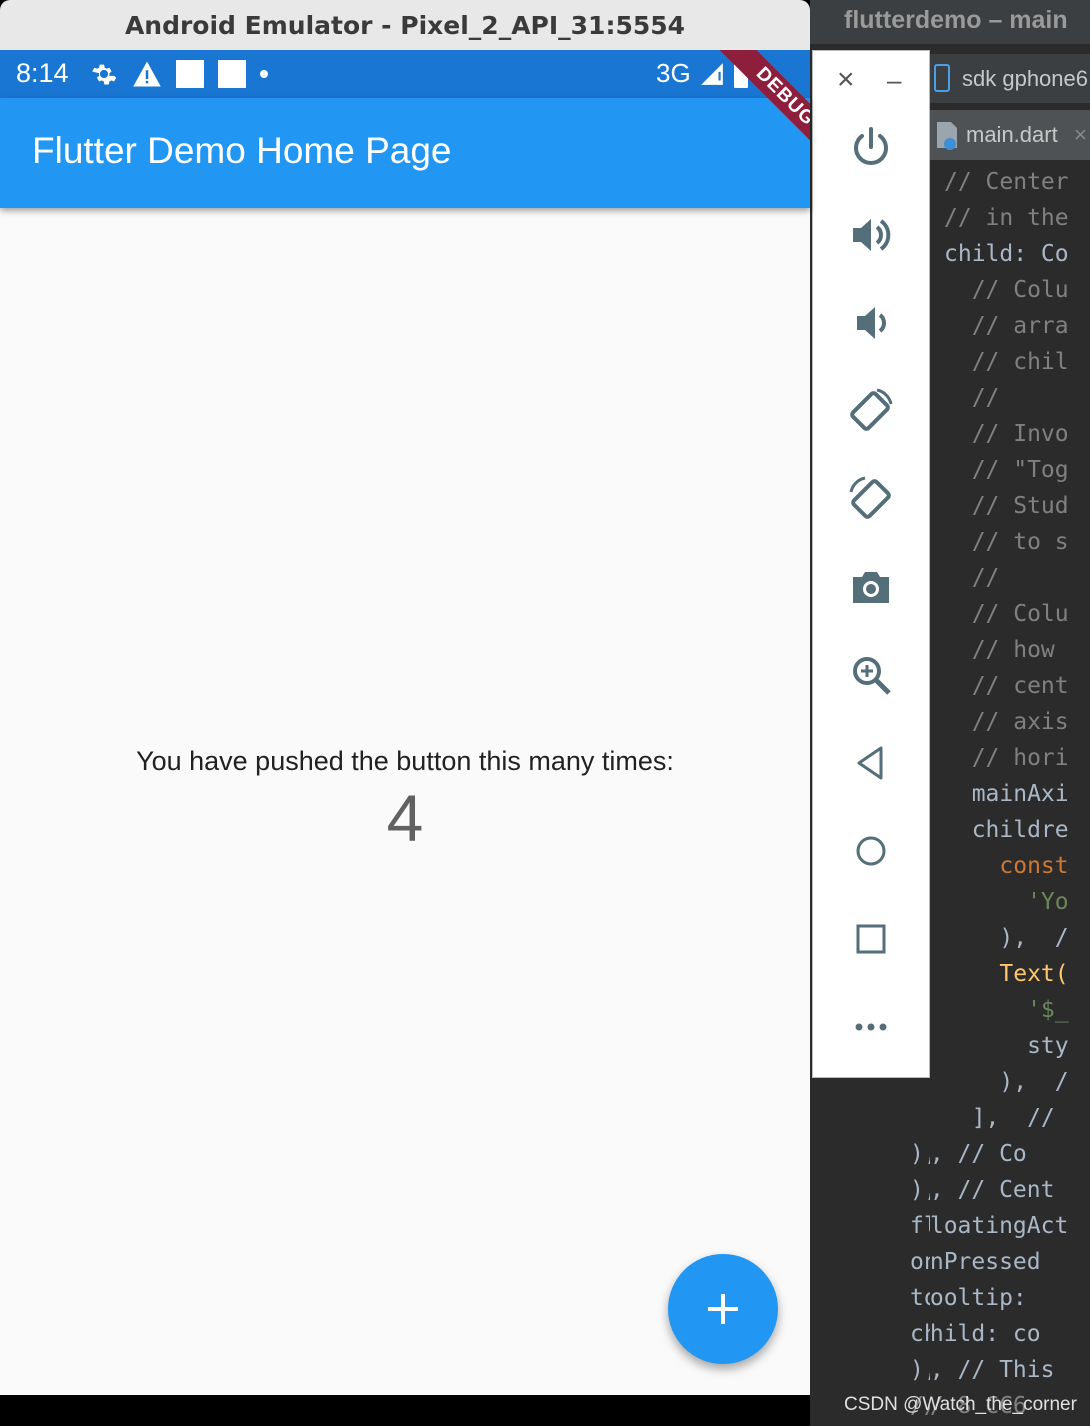  Describe the element at coordinates (947, 136) in the screenshot. I see `dart-file-icon` at that location.